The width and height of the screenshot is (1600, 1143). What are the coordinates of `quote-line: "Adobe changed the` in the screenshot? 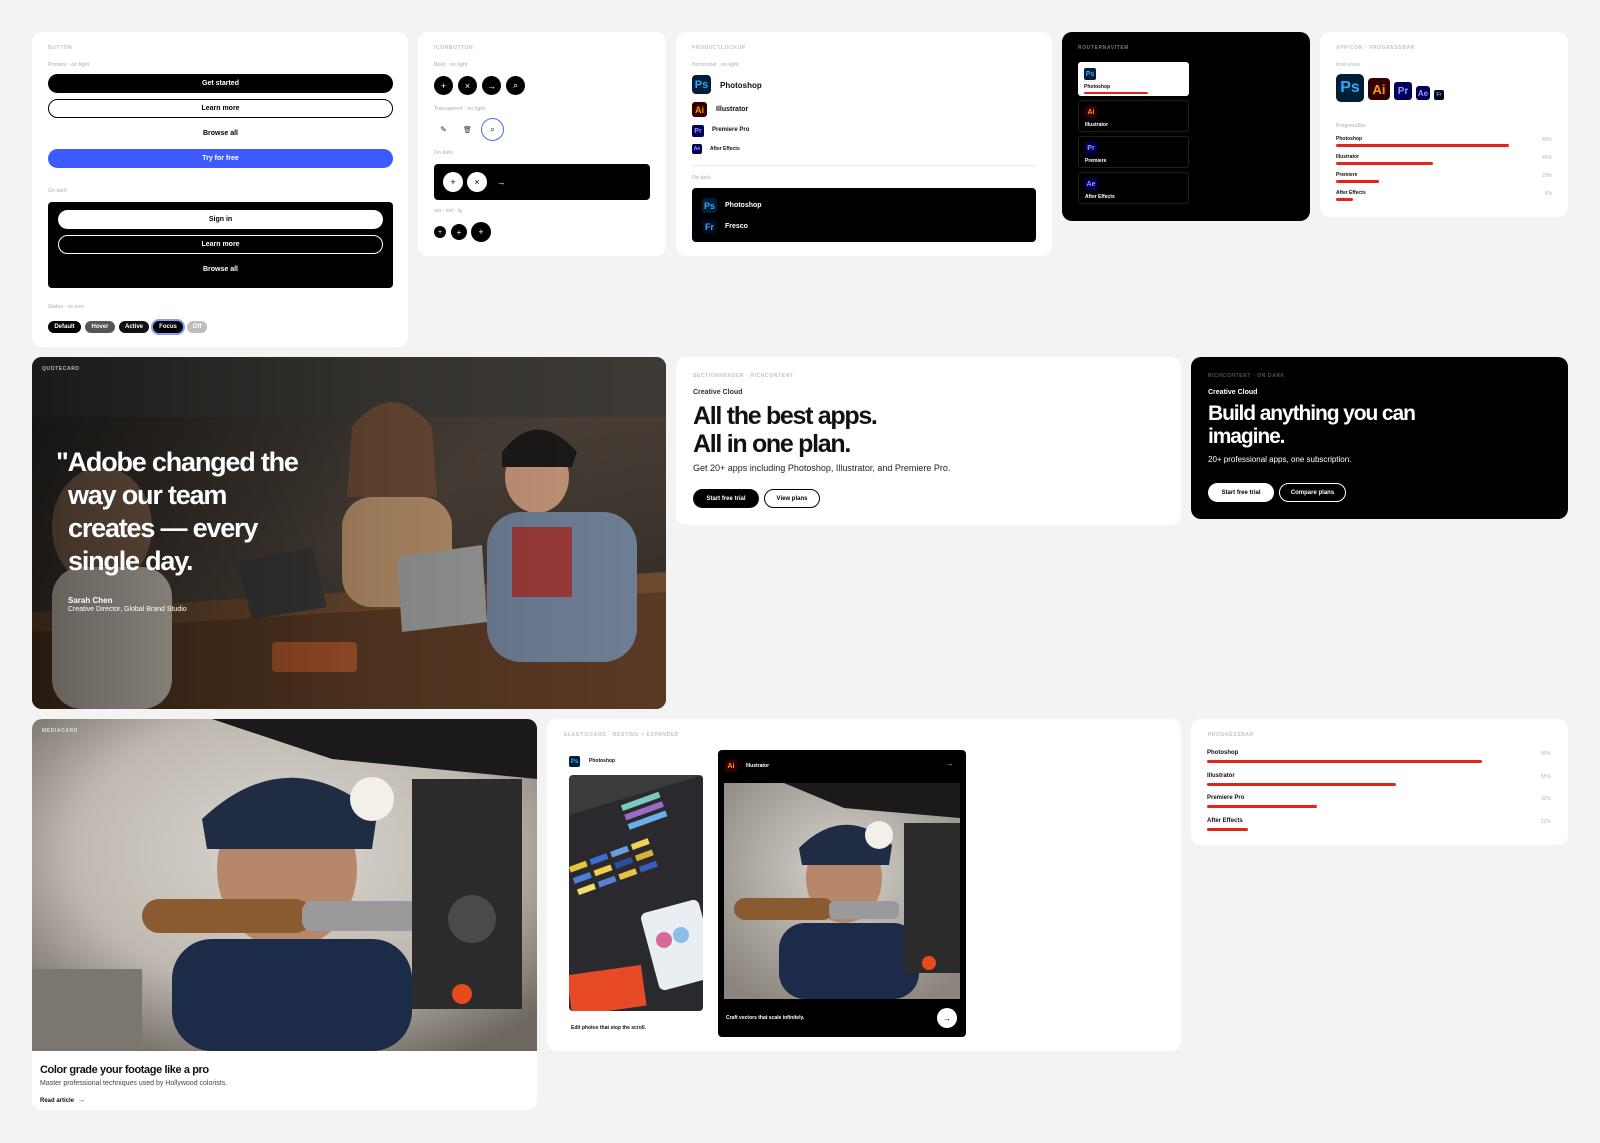 It's located at (177, 462).